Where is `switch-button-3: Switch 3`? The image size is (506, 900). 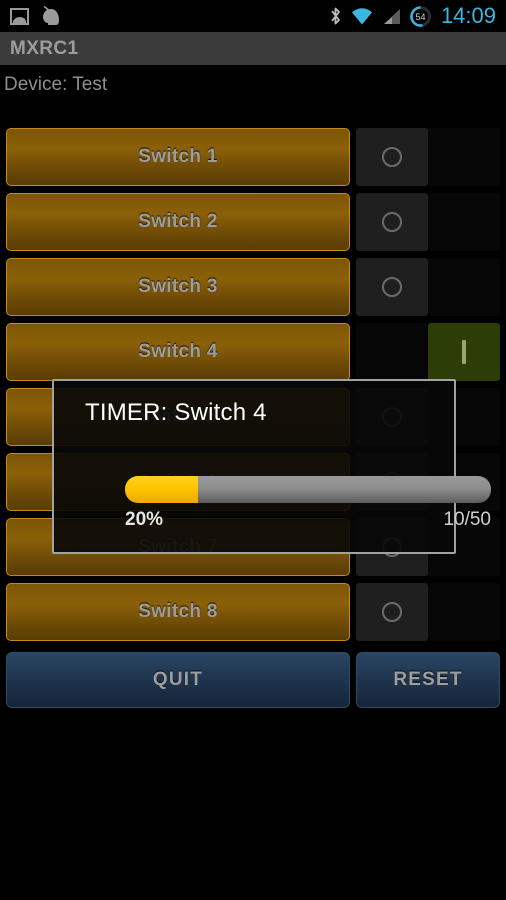 switch-button-3: Switch 3 is located at coordinates (178, 287).